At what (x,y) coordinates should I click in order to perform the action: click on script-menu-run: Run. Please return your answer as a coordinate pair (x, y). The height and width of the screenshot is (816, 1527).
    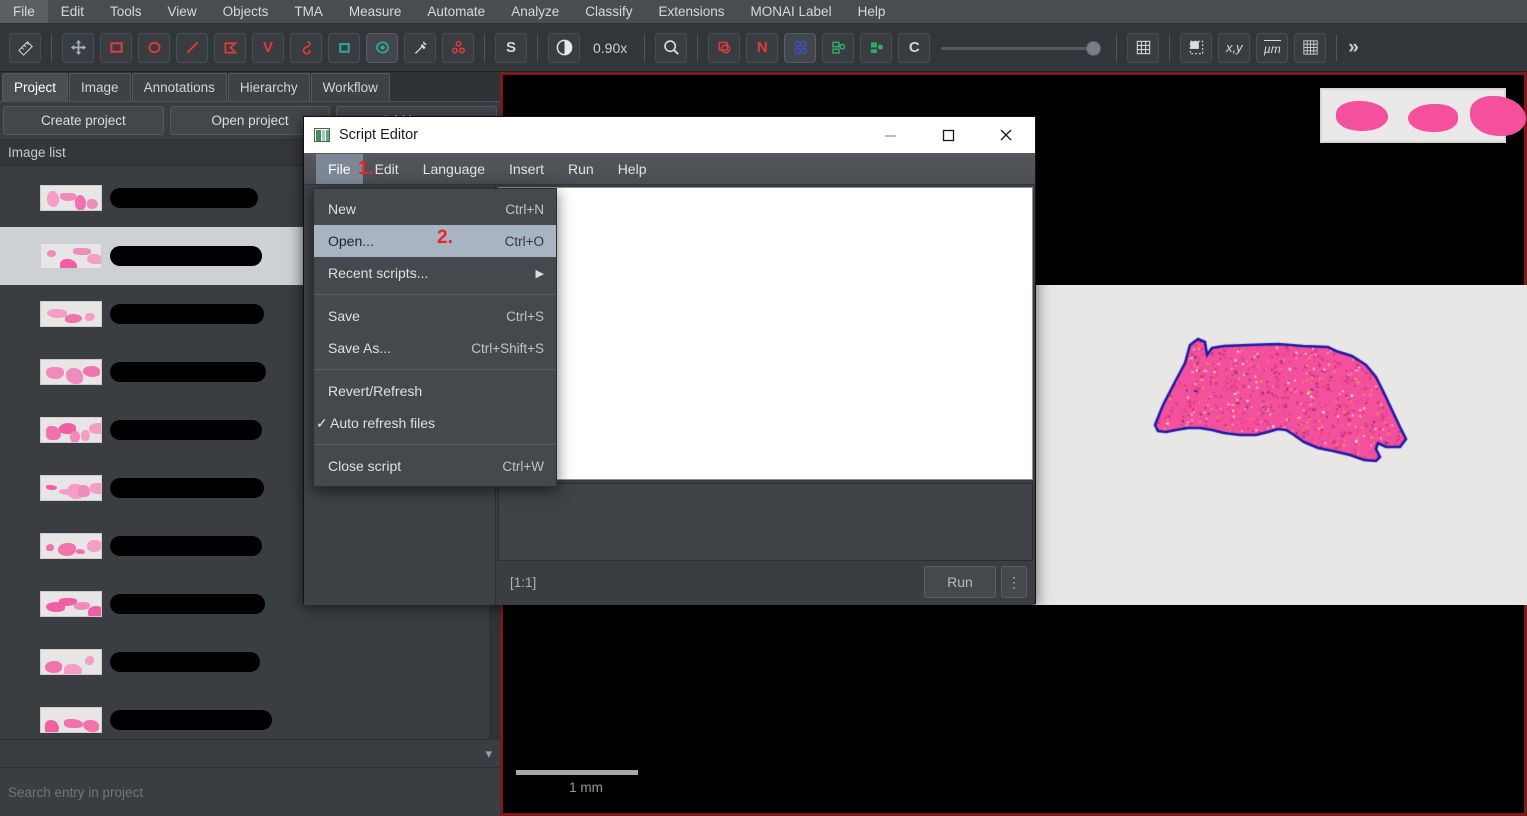
    Looking at the image, I should click on (581, 169).